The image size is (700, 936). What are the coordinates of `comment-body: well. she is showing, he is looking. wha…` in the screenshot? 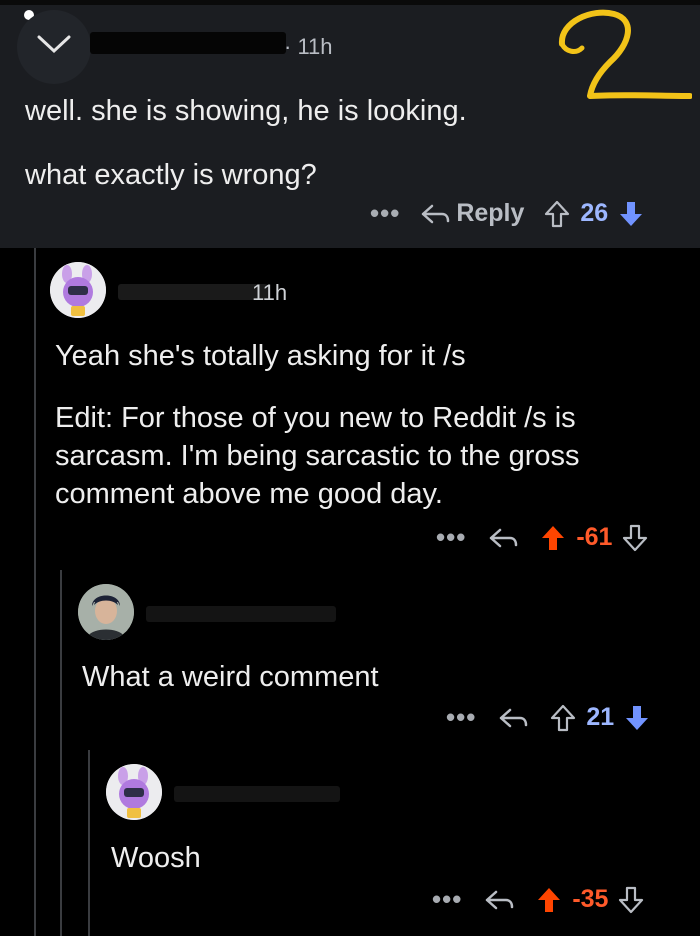 It's located at (345, 143).